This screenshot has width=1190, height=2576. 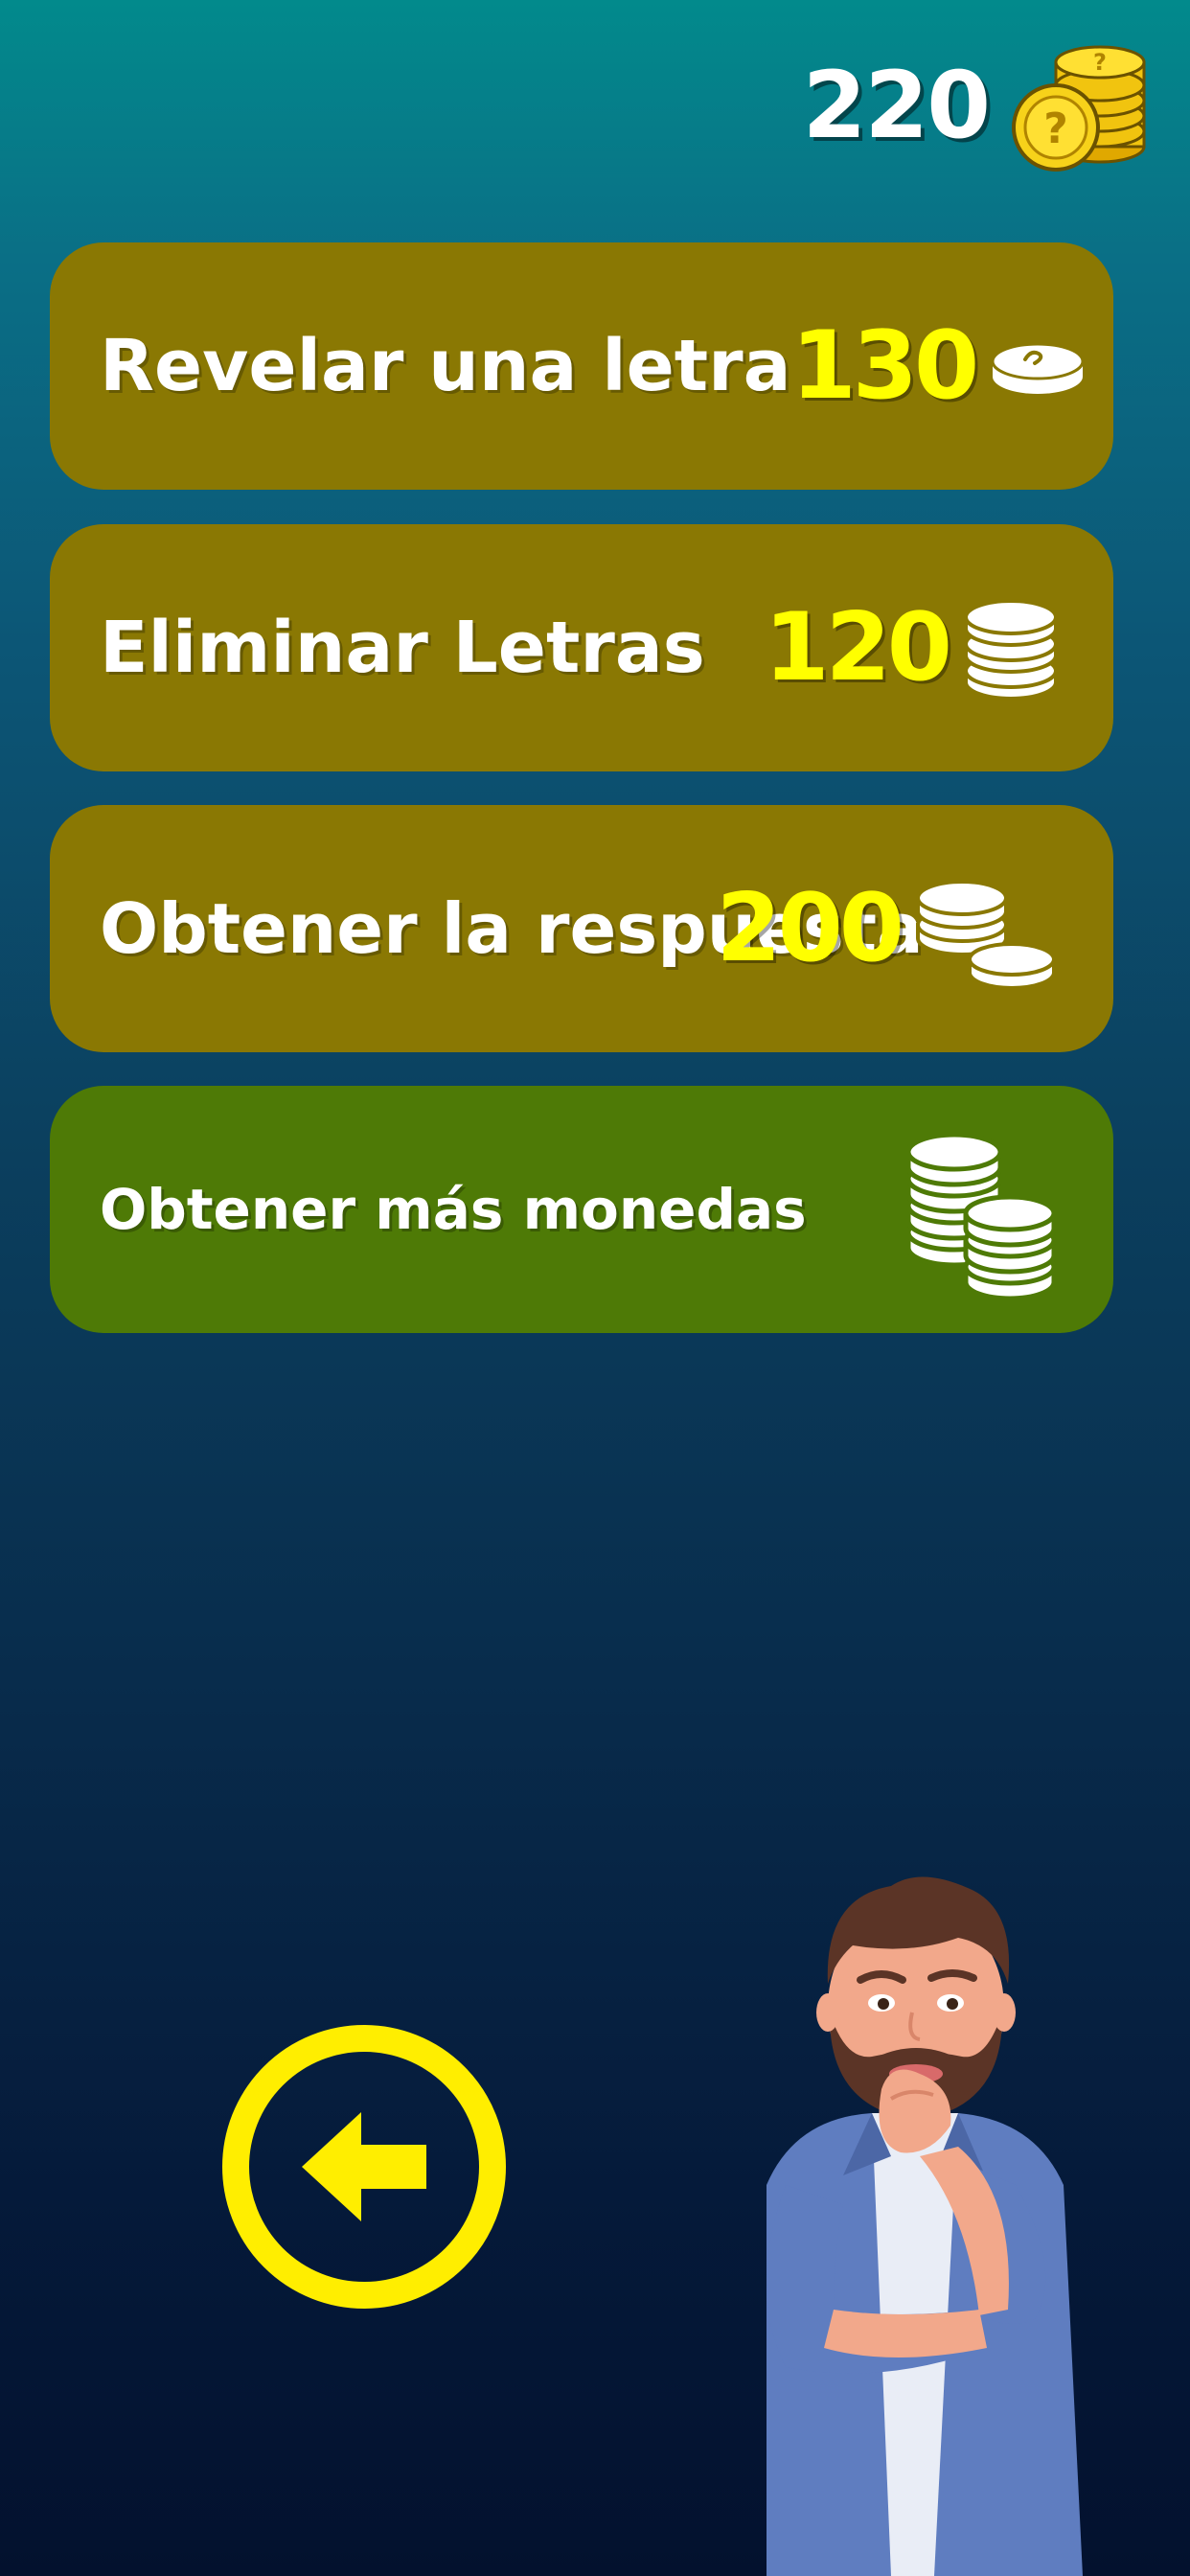 What do you see at coordinates (897, 105) in the screenshot?
I see `coin-balance-value: 220` at bounding box center [897, 105].